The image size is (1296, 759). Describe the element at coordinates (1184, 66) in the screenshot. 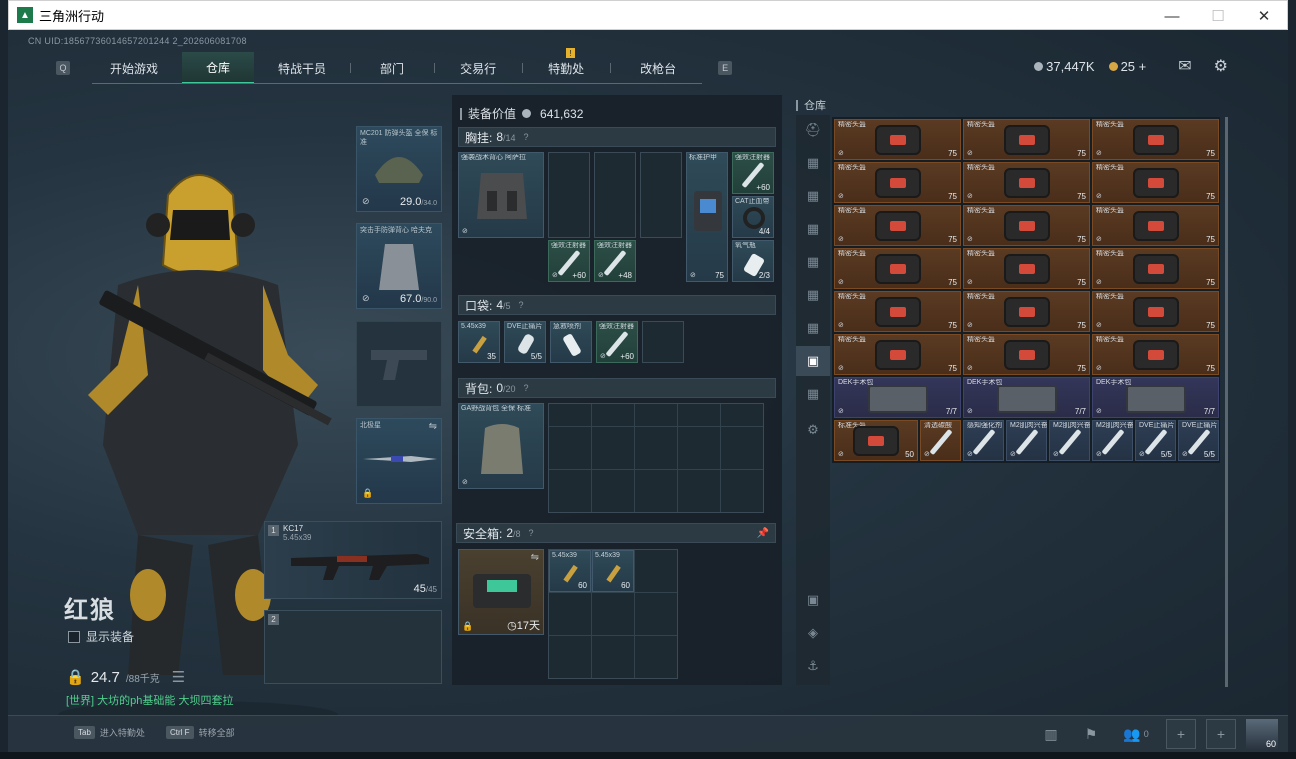

I see `mail-icon: ✉` at that location.